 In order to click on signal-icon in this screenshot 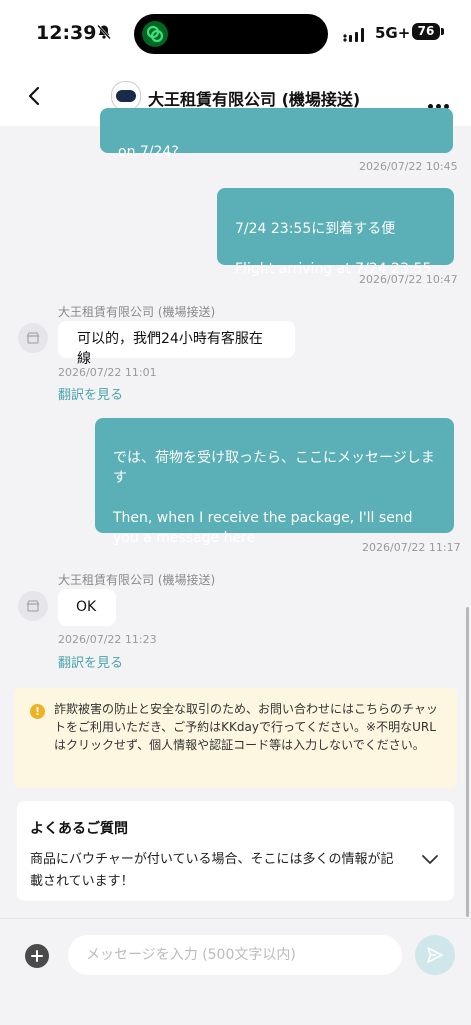, I will do `click(356, 36)`.